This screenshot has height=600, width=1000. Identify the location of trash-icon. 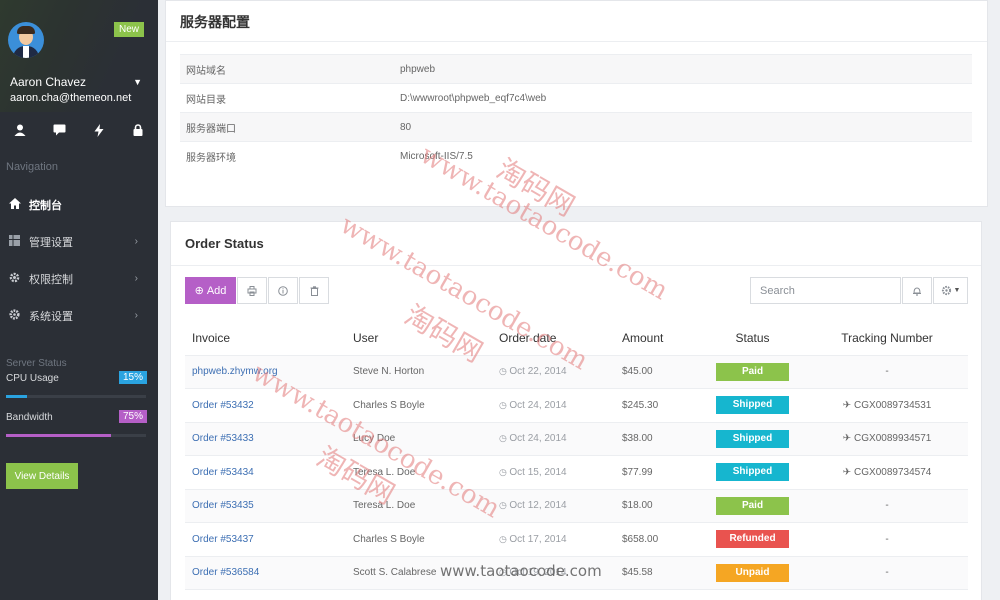
(314, 290).